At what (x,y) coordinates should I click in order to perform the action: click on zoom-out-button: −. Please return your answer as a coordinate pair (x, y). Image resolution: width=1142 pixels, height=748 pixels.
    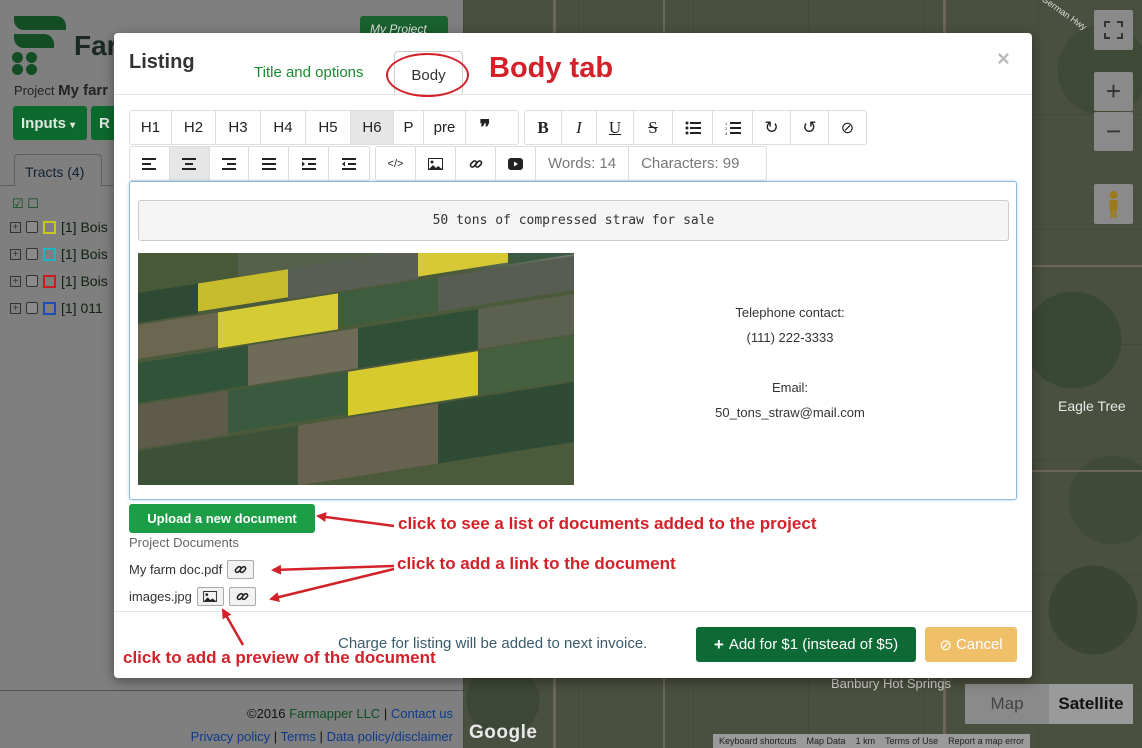
    Looking at the image, I should click on (1113, 131).